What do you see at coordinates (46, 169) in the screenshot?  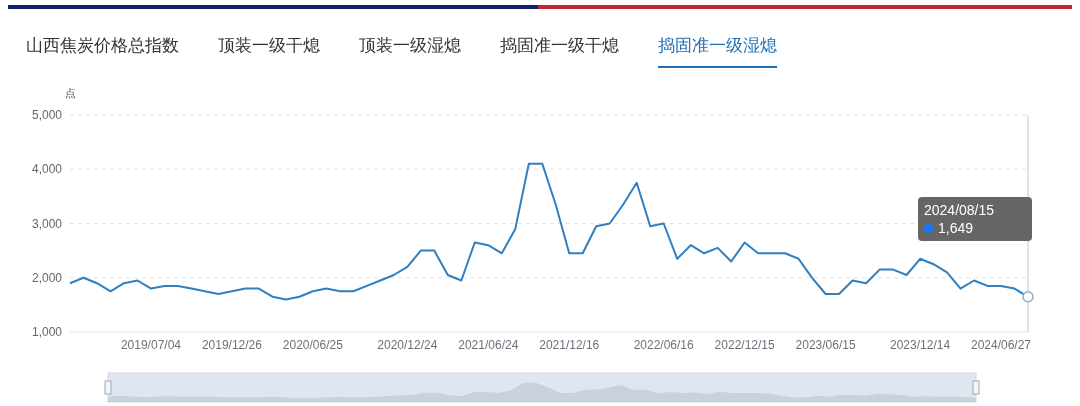 I see `y-tick-label: 4,000` at bounding box center [46, 169].